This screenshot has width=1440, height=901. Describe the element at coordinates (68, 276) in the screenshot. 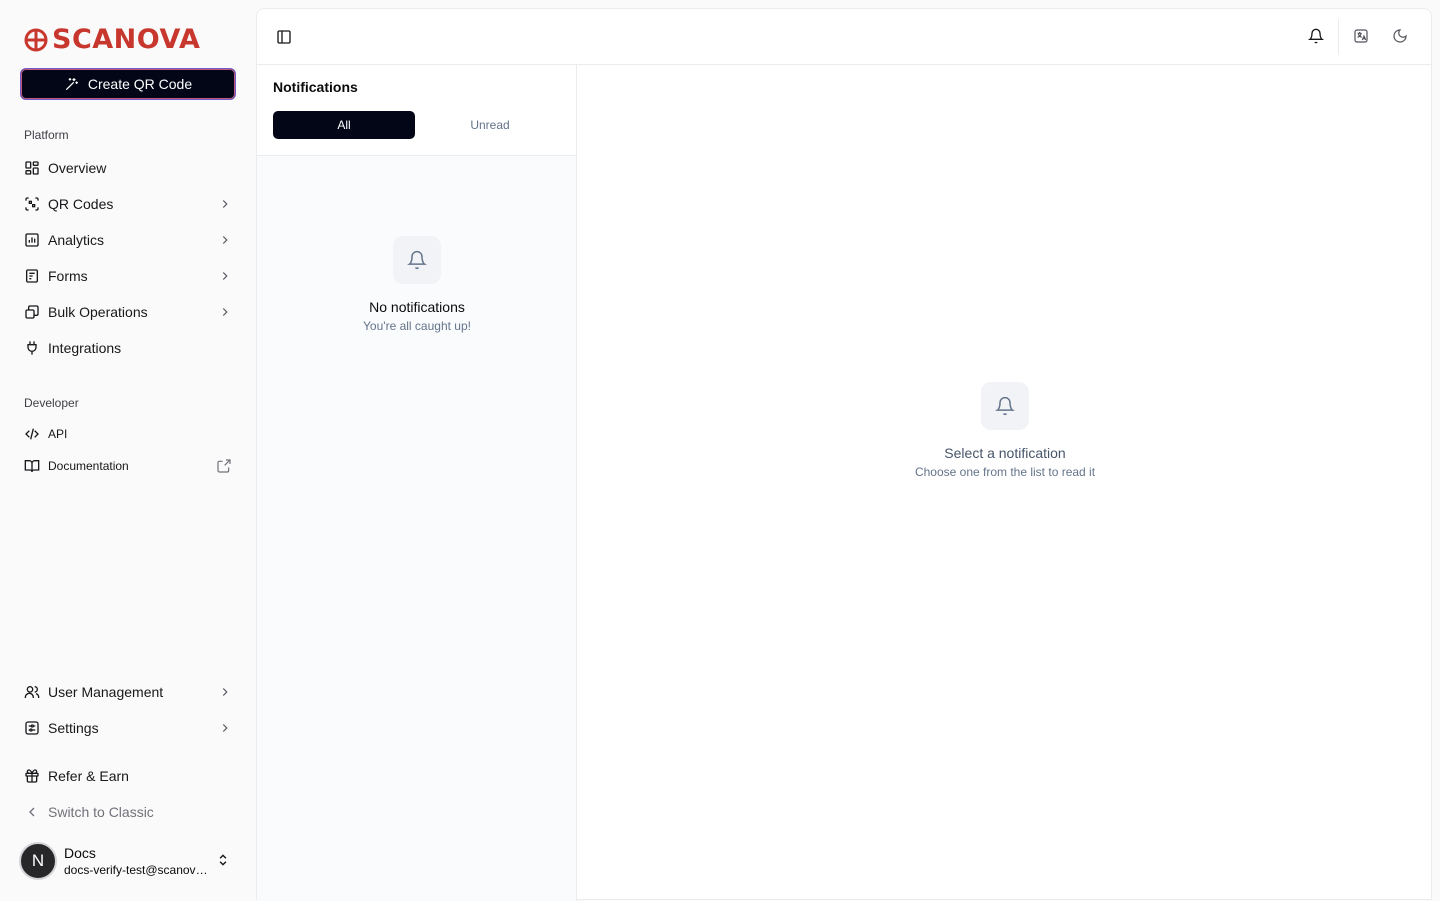

I see `sidebar-item-label: Forms` at that location.